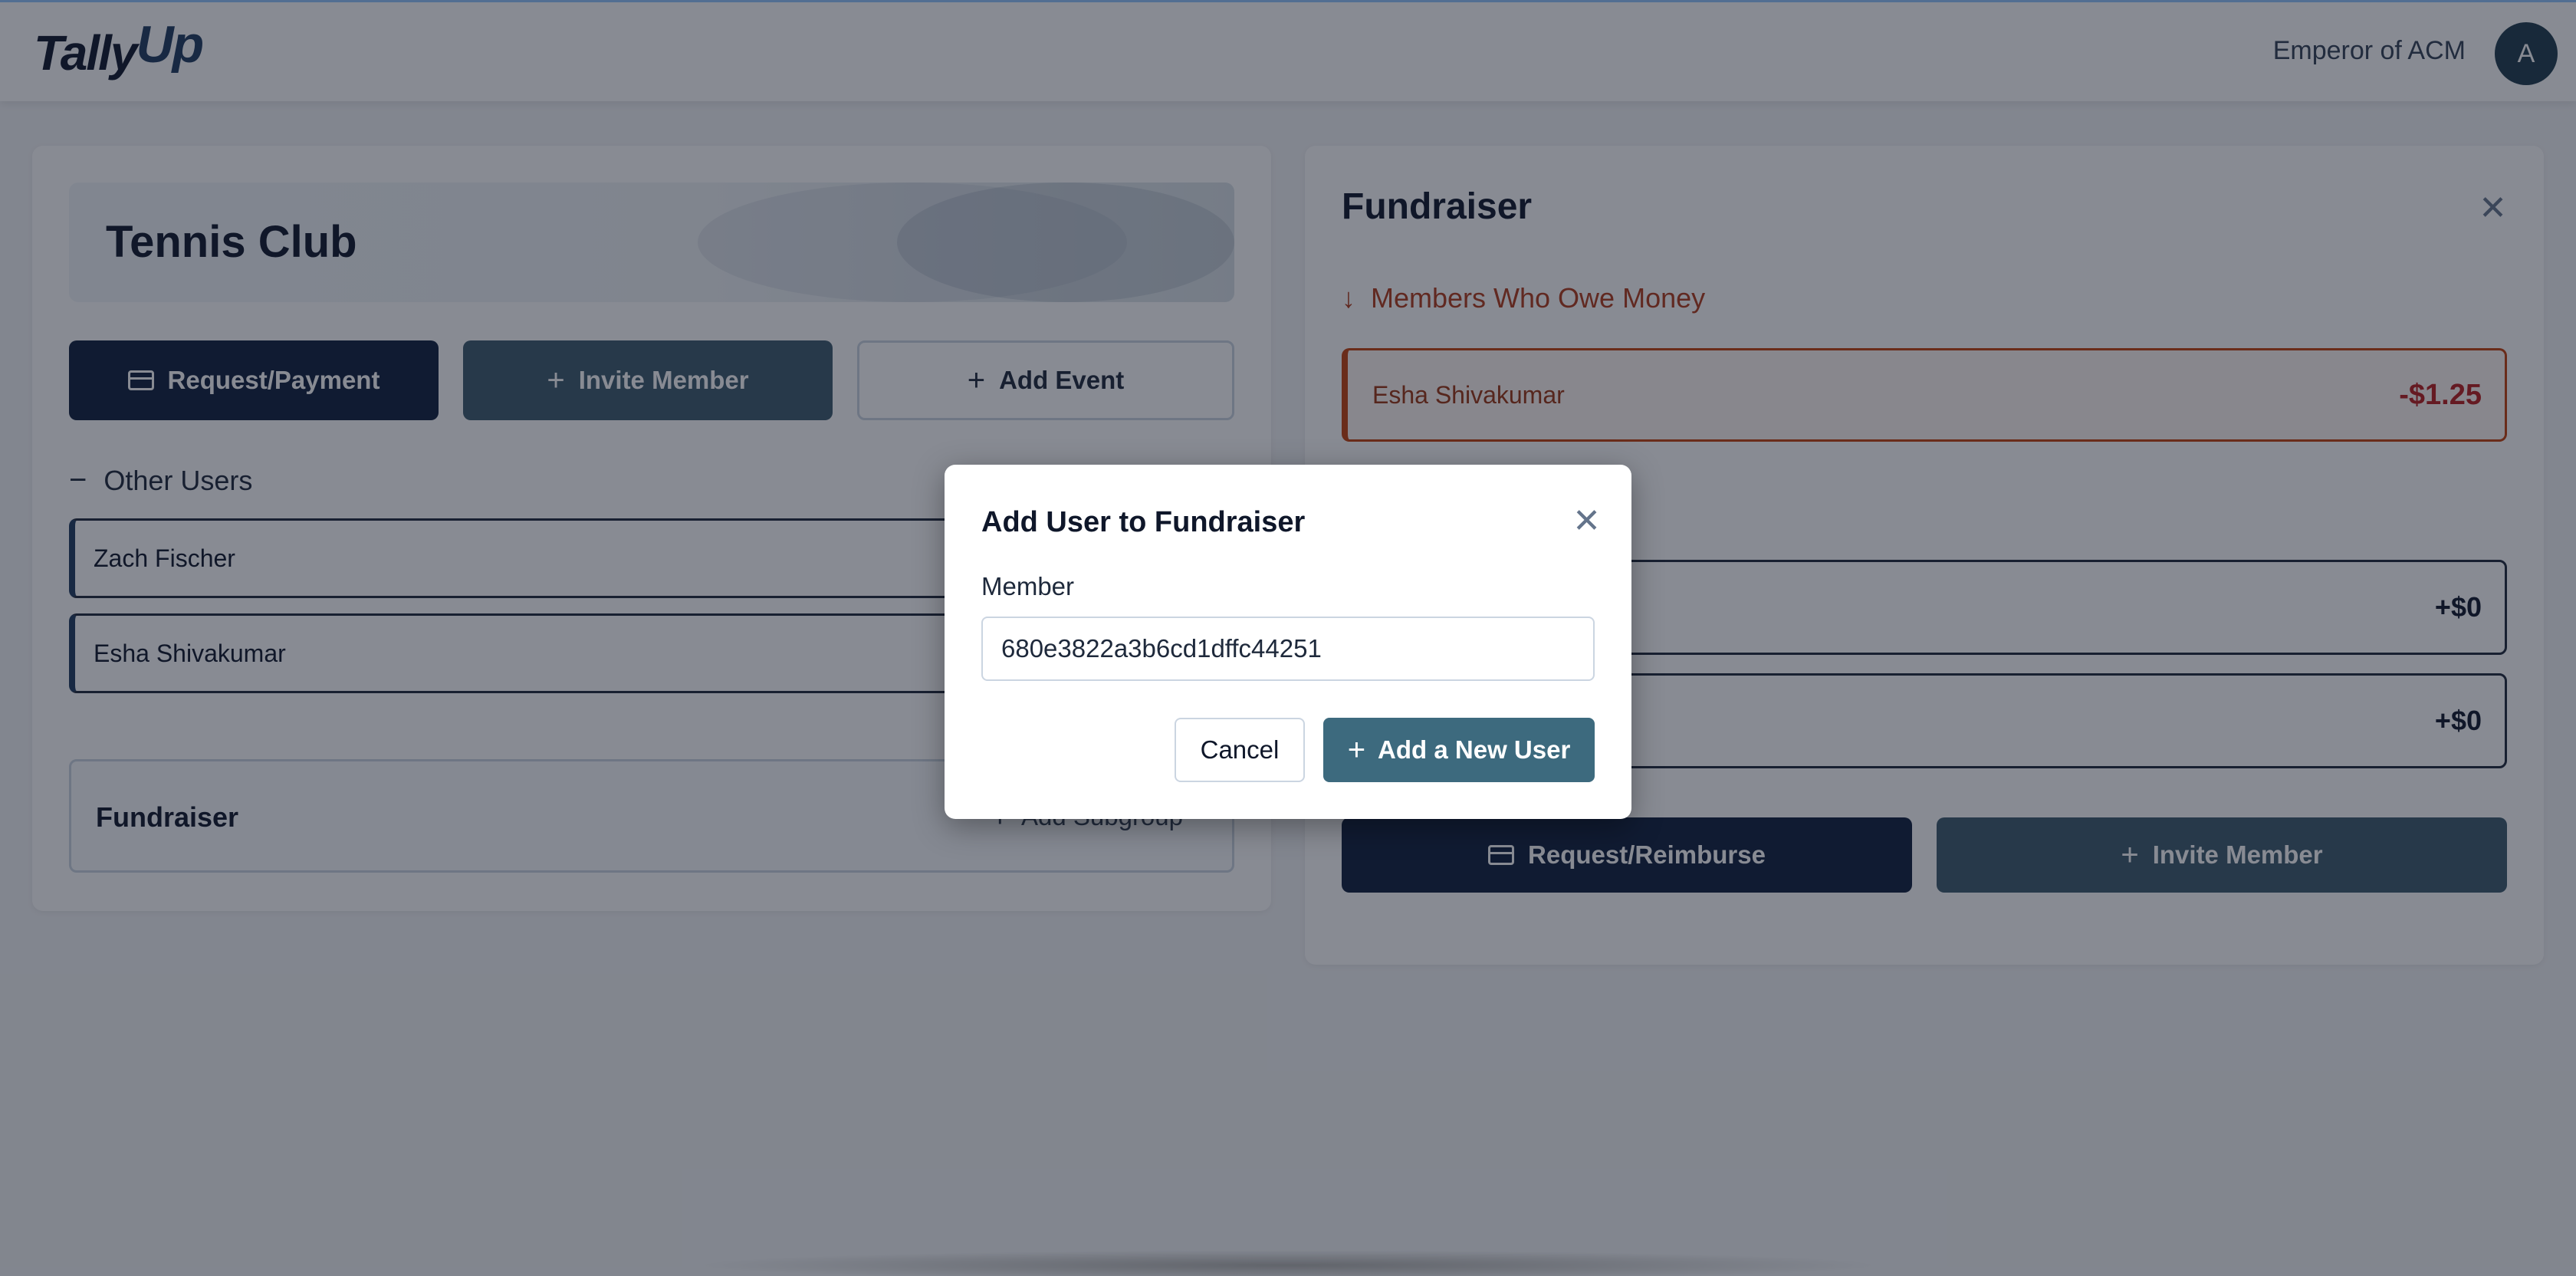  I want to click on bottom-shadow, so click(1288, 1263).